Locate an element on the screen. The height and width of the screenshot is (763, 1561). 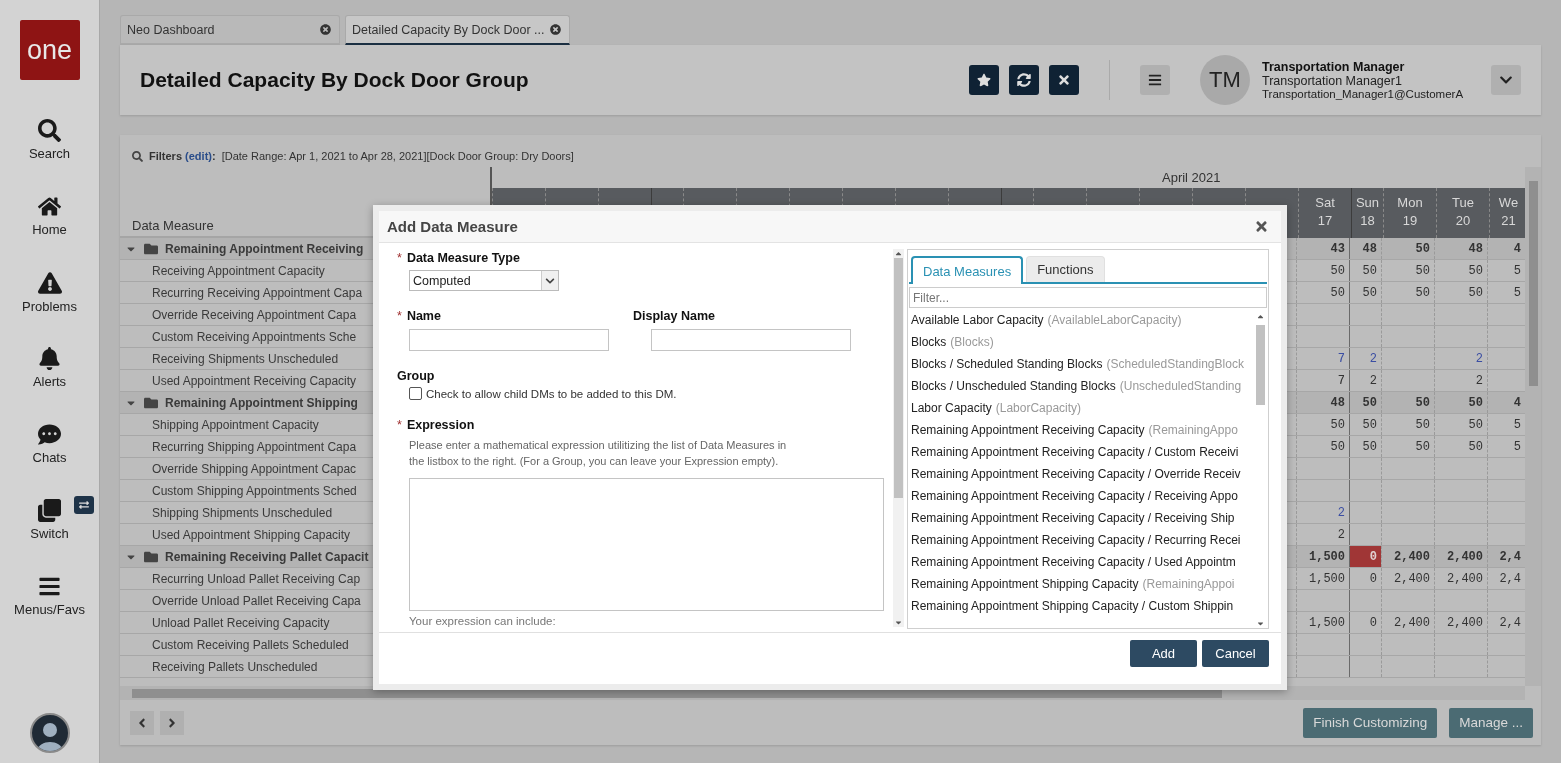
next-button is located at coordinates (172, 722).